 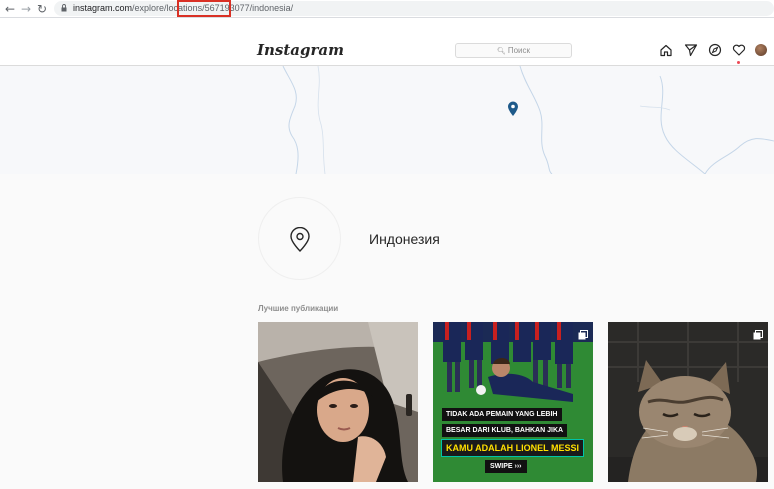 What do you see at coordinates (42, 9) in the screenshot?
I see `reload-icon: ↻` at bounding box center [42, 9].